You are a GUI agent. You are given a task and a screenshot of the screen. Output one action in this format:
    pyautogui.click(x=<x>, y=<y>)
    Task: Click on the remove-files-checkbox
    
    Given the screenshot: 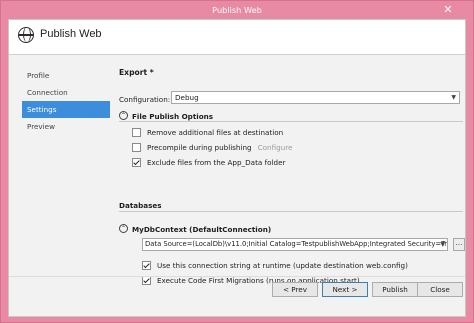 What is the action you would take?
    pyautogui.click(x=136, y=132)
    